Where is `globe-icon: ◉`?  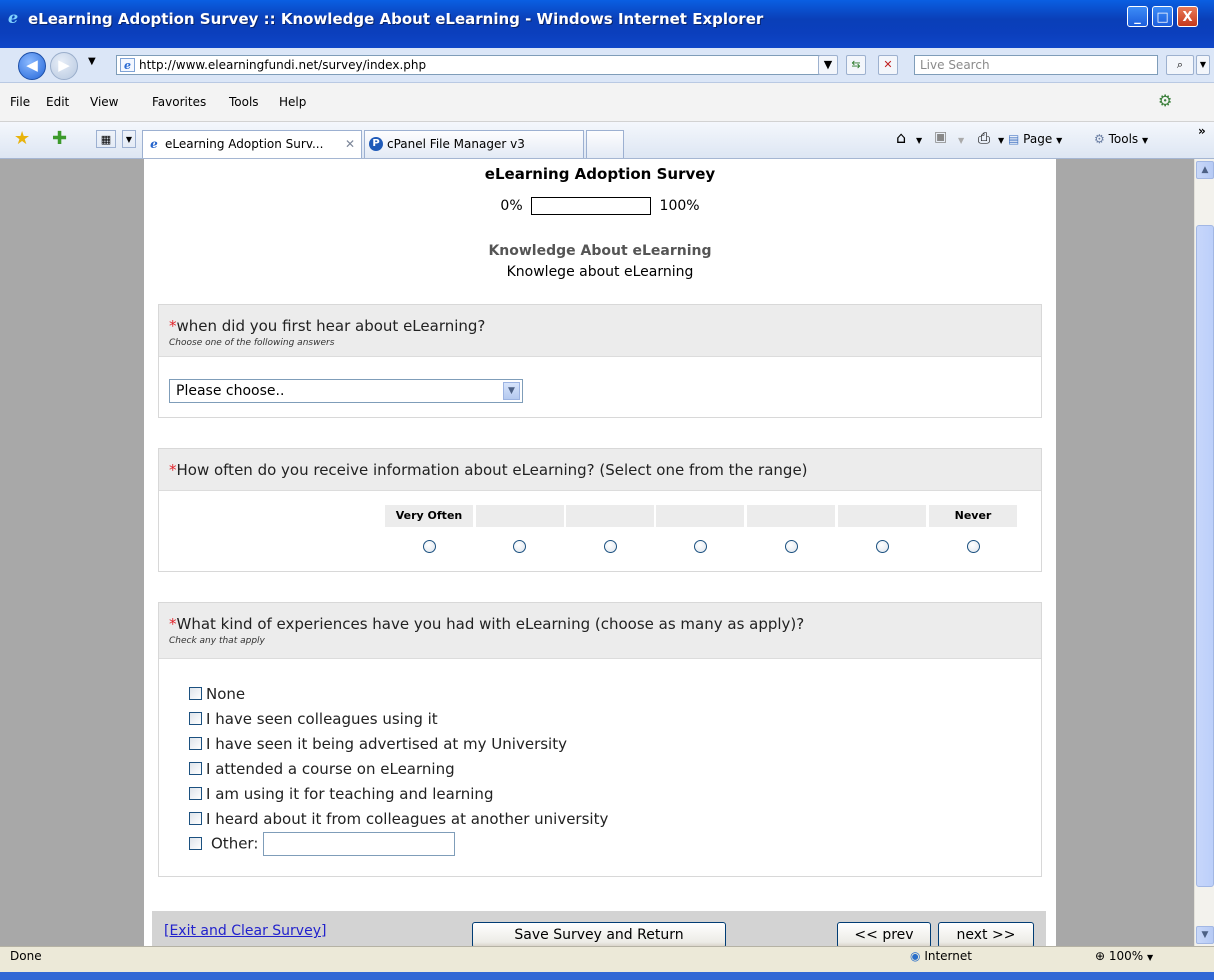
globe-icon: ◉ is located at coordinates (915, 956).